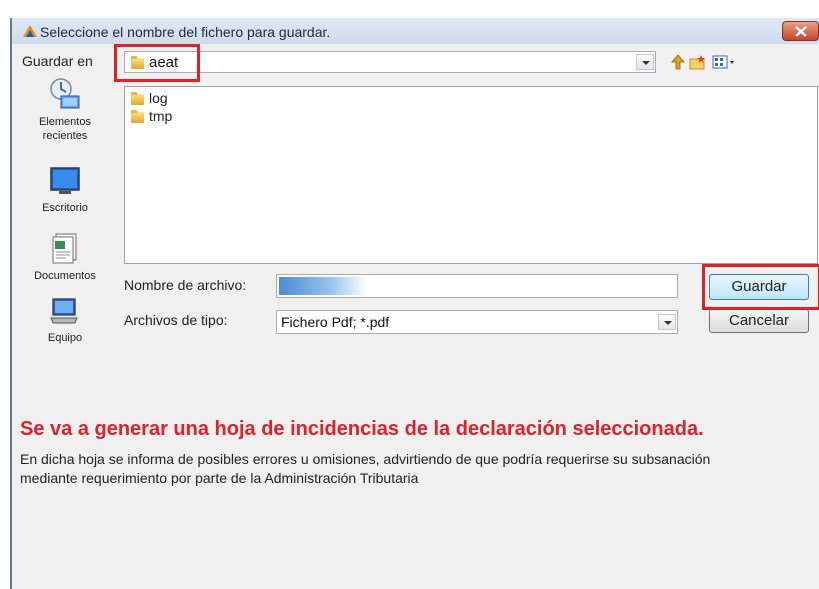 This screenshot has height=589, width=819. I want to click on place-recent-items: Elementos recientes, so click(65, 109).